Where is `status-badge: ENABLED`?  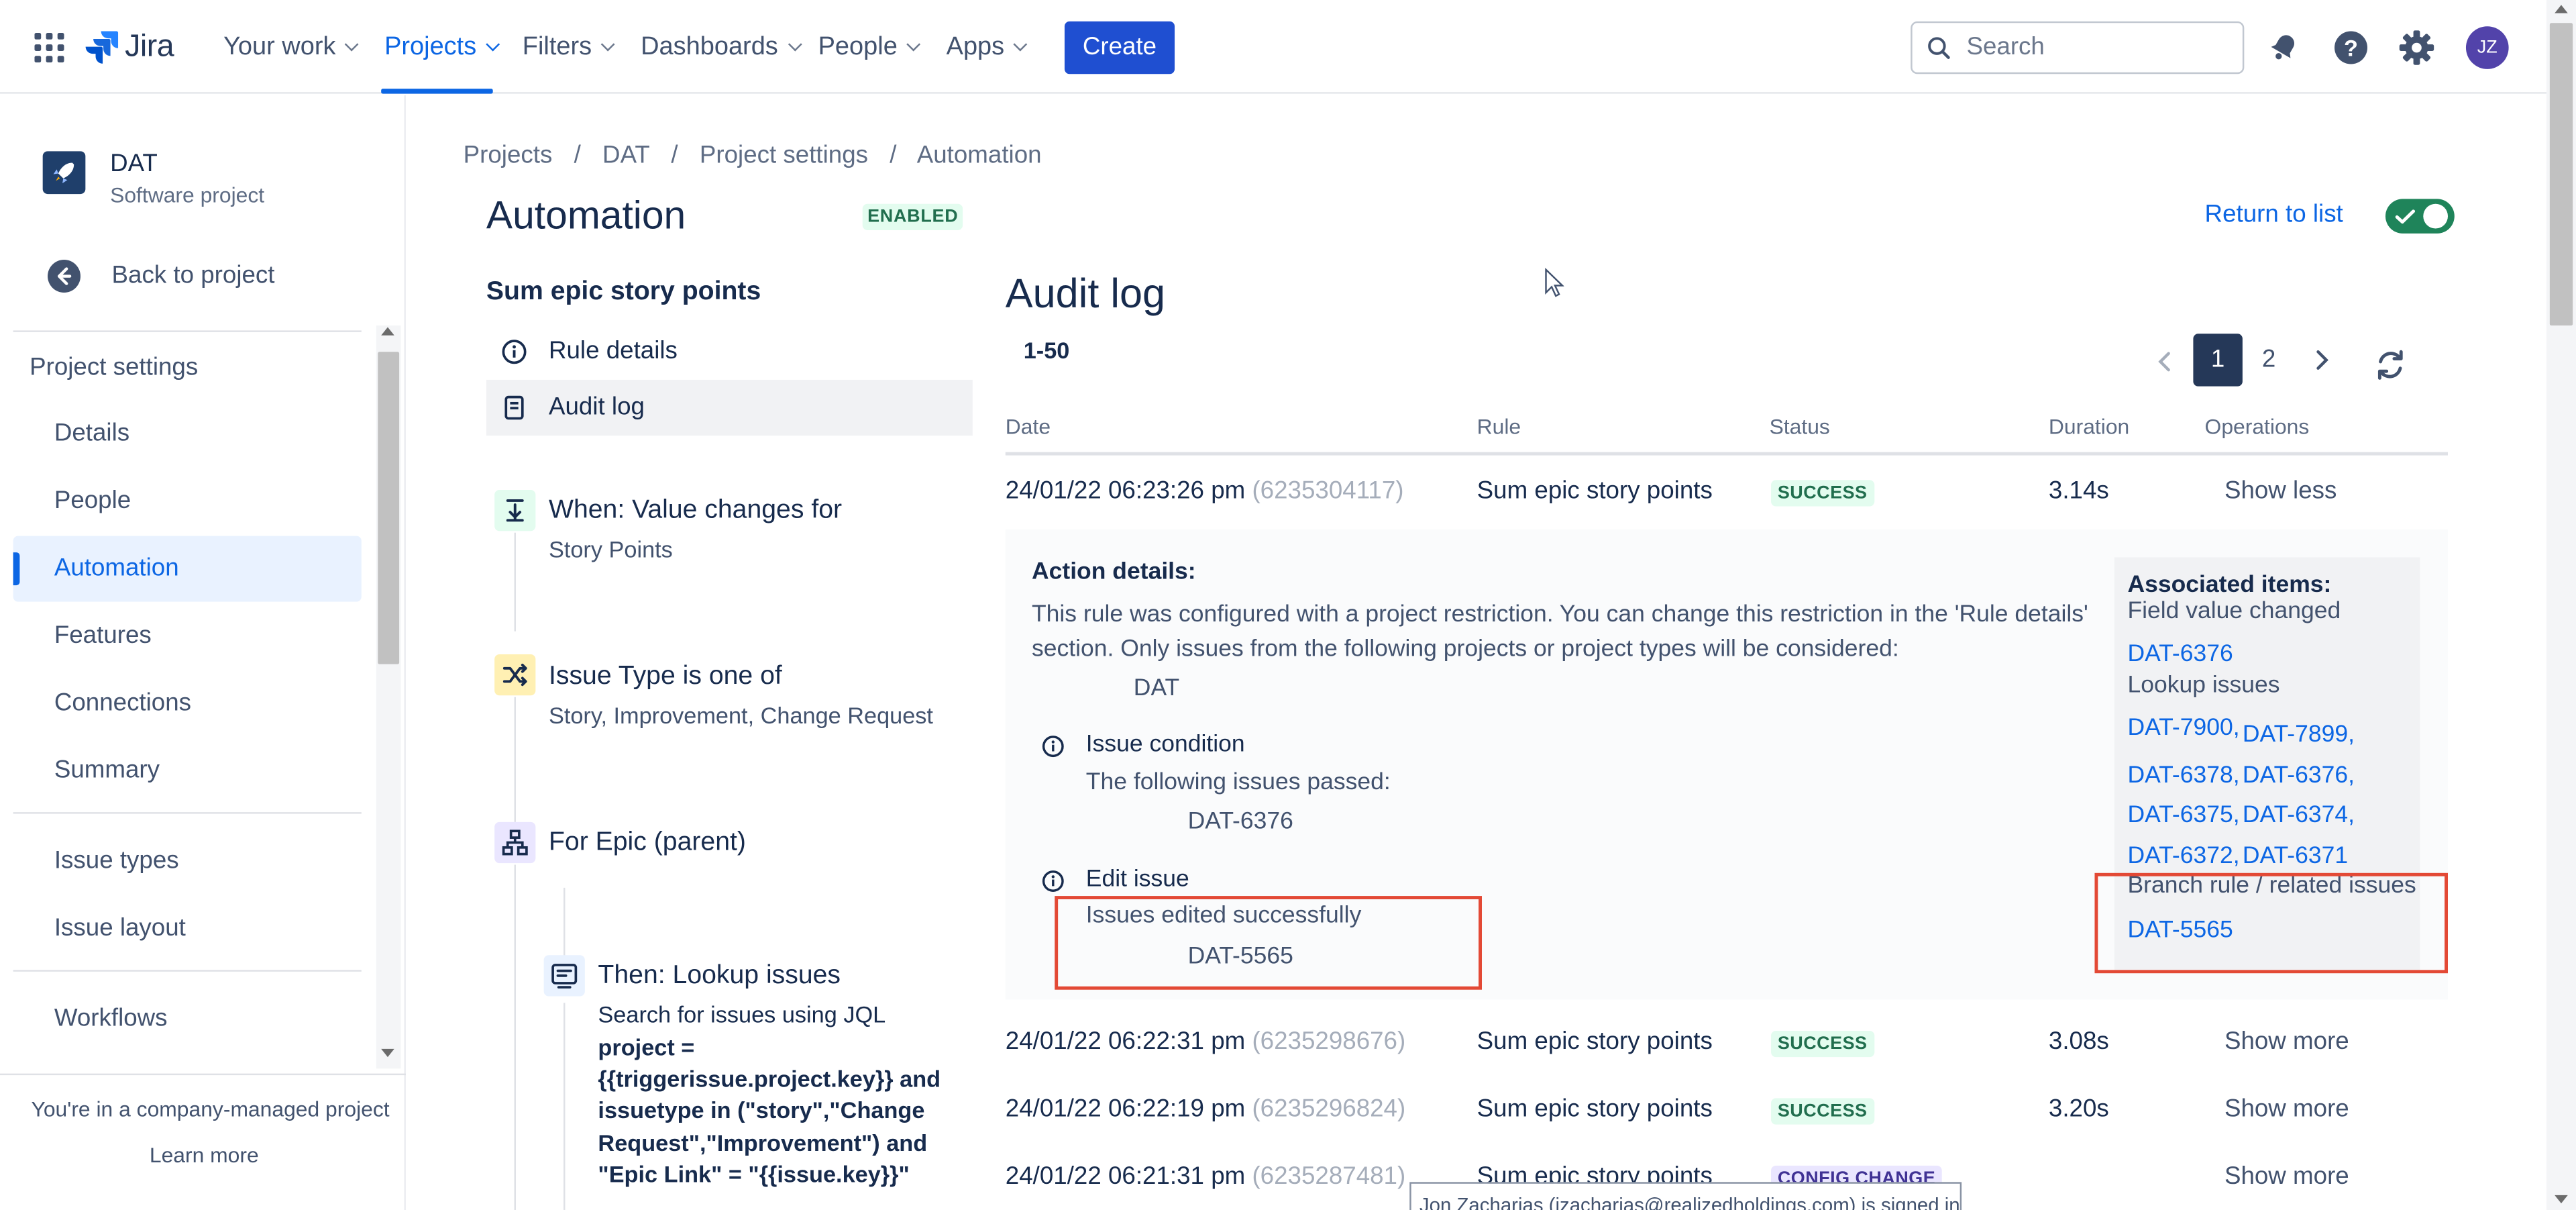 status-badge: ENABLED is located at coordinates (912, 216).